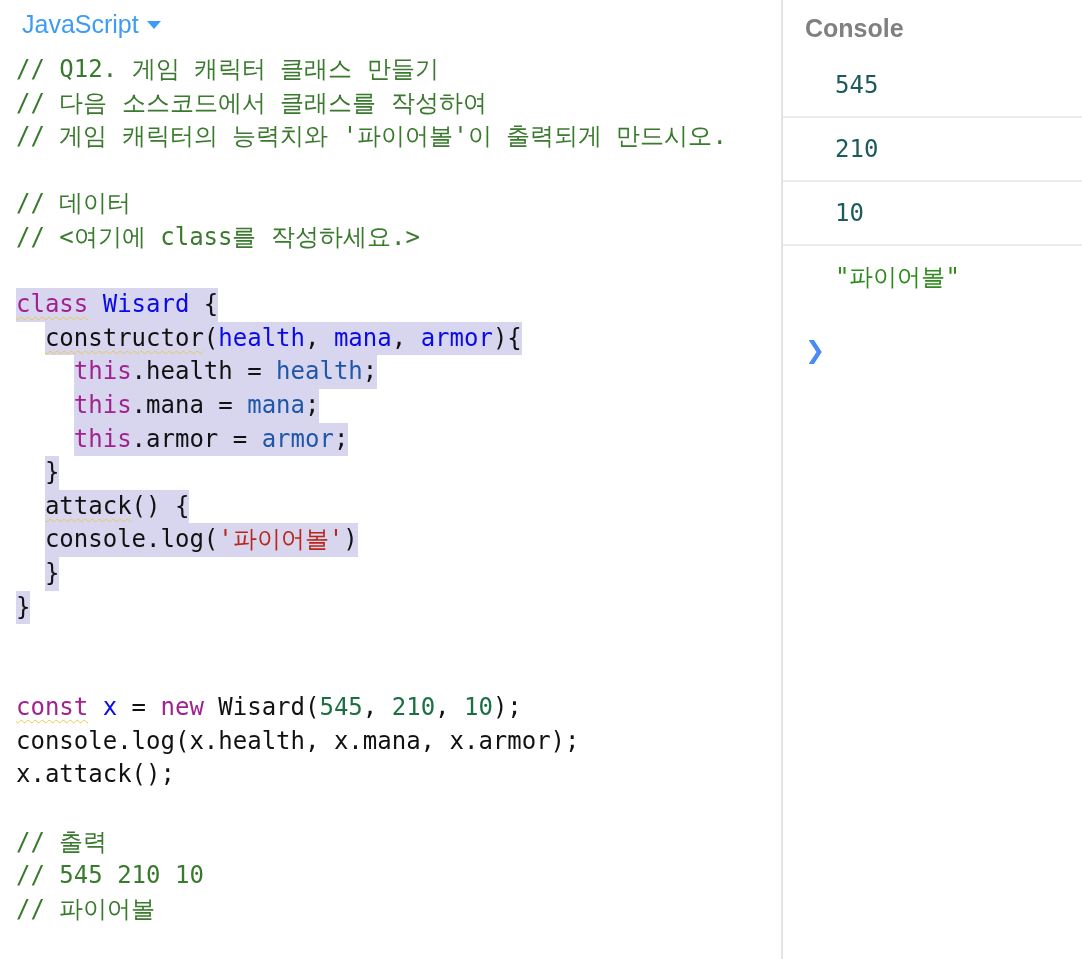  What do you see at coordinates (298, 741) in the screenshot?
I see `code-line: console.log(x.health, x.mana, x.armor);` at bounding box center [298, 741].